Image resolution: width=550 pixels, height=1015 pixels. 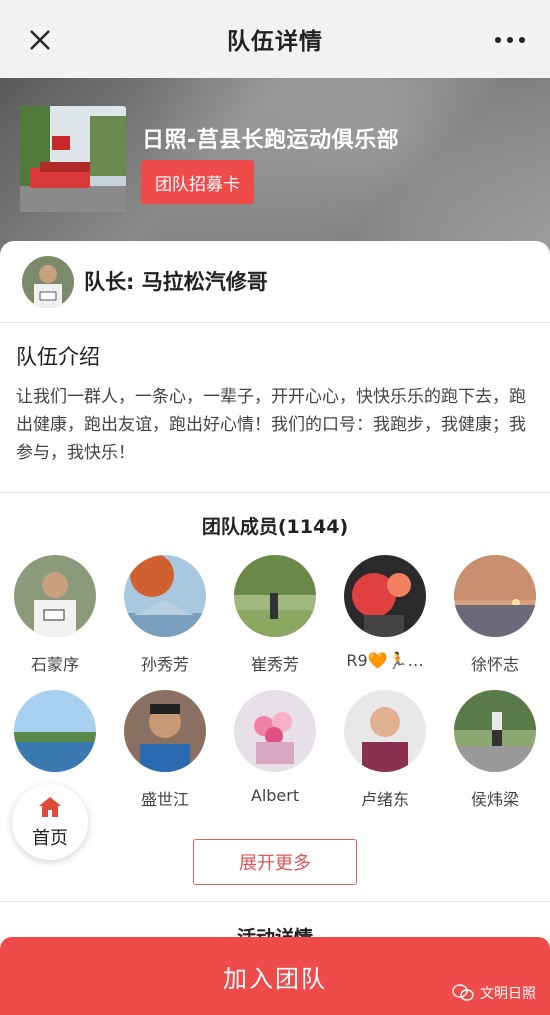 I want to click on more-icon, so click(x=510, y=40).